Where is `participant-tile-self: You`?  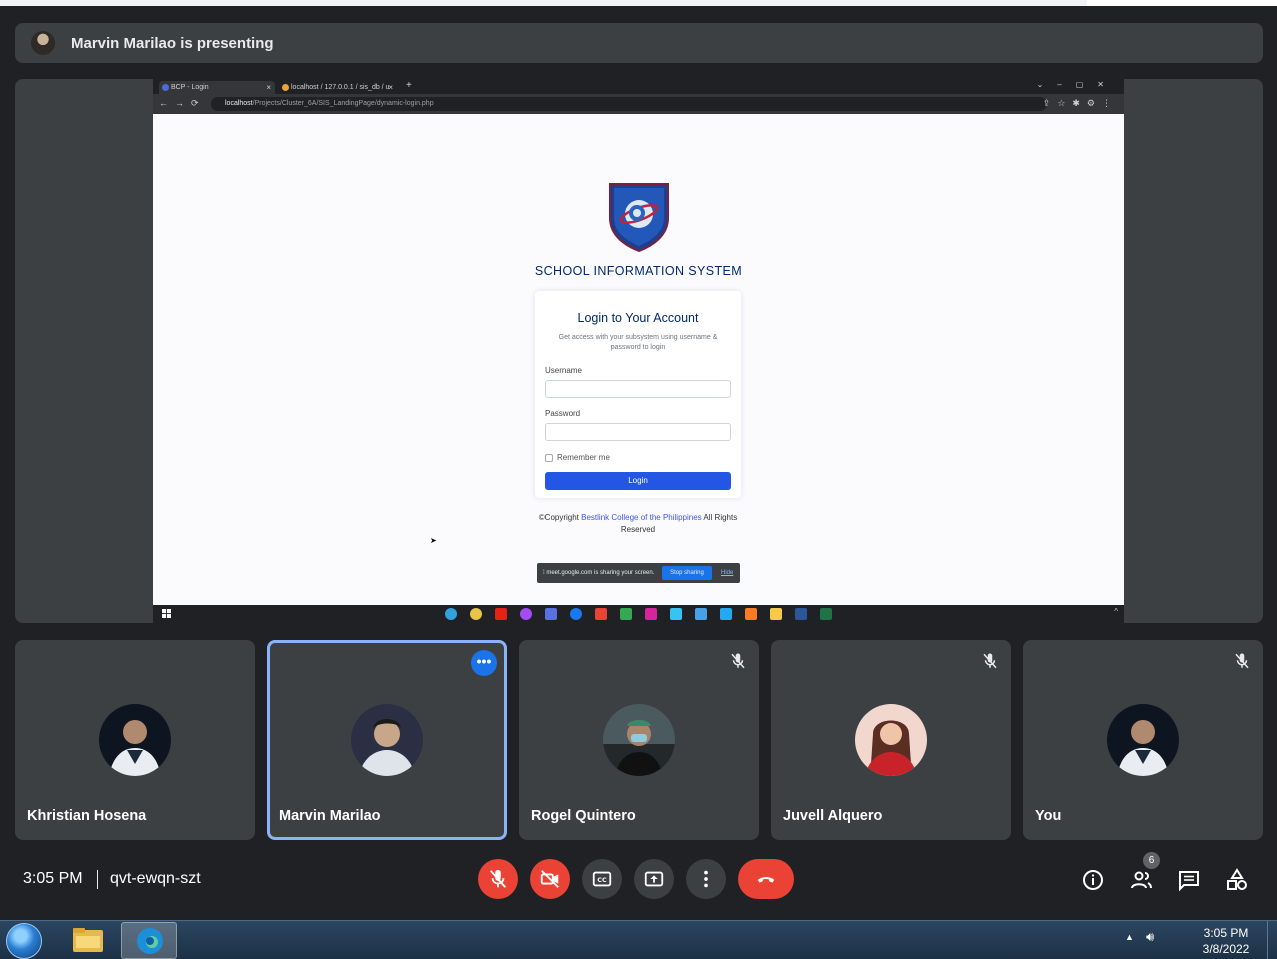
participant-tile-self: You is located at coordinates (1143, 740).